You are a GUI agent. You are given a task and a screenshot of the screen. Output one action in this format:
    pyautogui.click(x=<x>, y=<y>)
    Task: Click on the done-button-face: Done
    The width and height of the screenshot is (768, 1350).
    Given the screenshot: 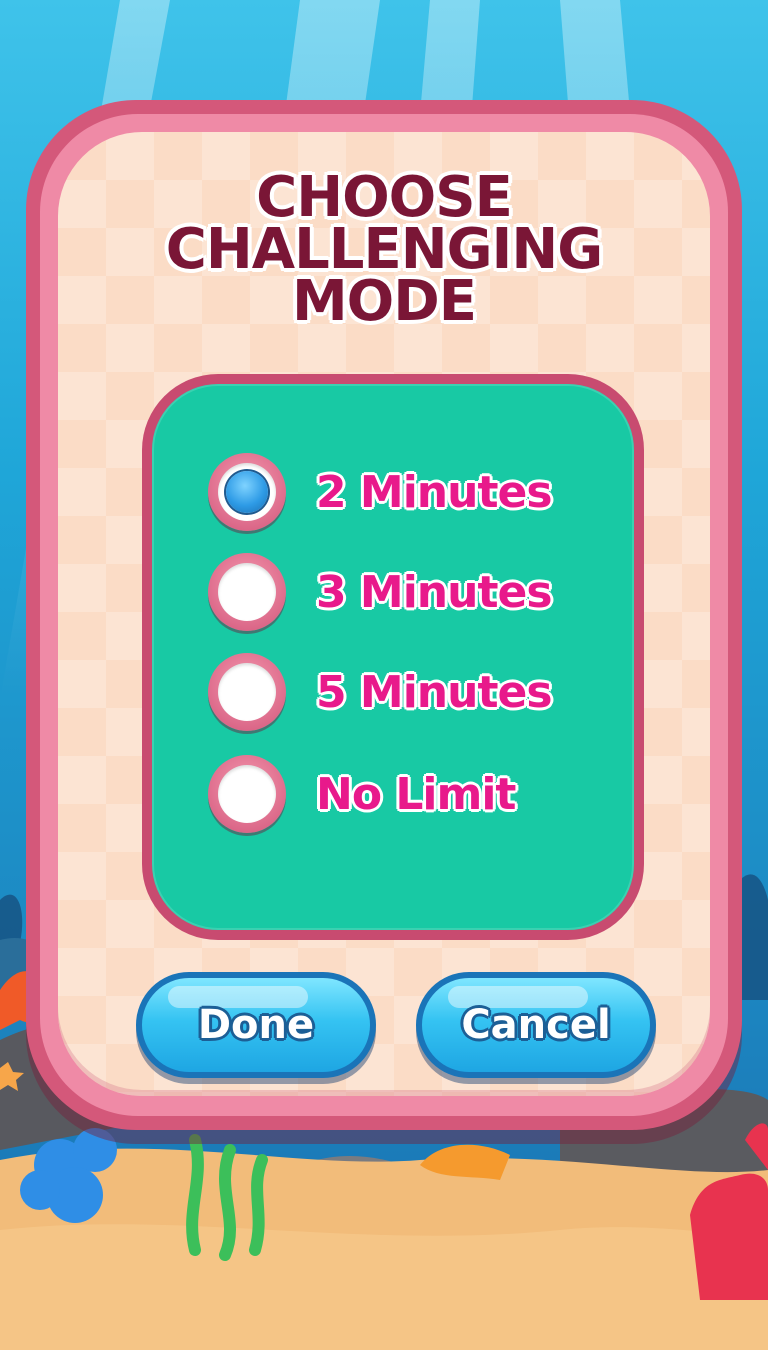 What is the action you would take?
    pyautogui.click(x=256, y=1025)
    